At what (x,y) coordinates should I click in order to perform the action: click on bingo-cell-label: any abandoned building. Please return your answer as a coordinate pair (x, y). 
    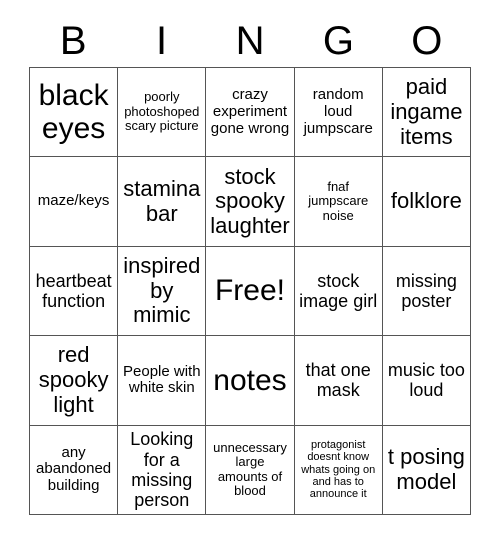
    Looking at the image, I should click on (74, 469).